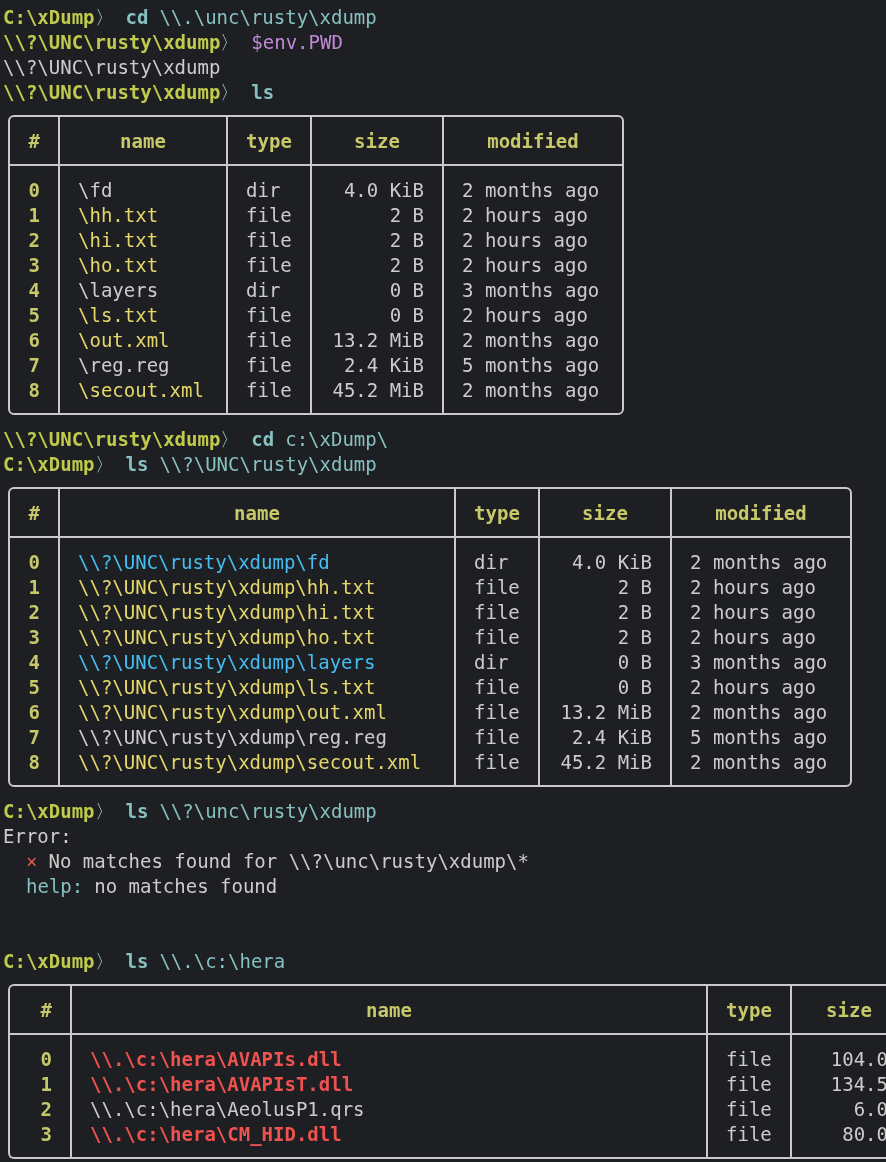  Describe the element at coordinates (268, 17) in the screenshot. I see `command-text: \\.\unc\rusty\xdump` at that location.